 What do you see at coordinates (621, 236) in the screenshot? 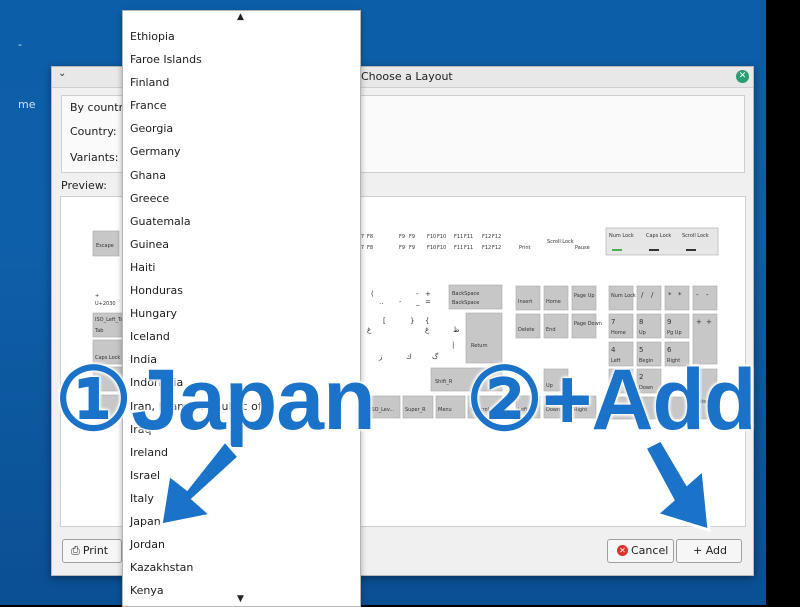
I see `num-lock-indicator-label: Num Lock` at bounding box center [621, 236].